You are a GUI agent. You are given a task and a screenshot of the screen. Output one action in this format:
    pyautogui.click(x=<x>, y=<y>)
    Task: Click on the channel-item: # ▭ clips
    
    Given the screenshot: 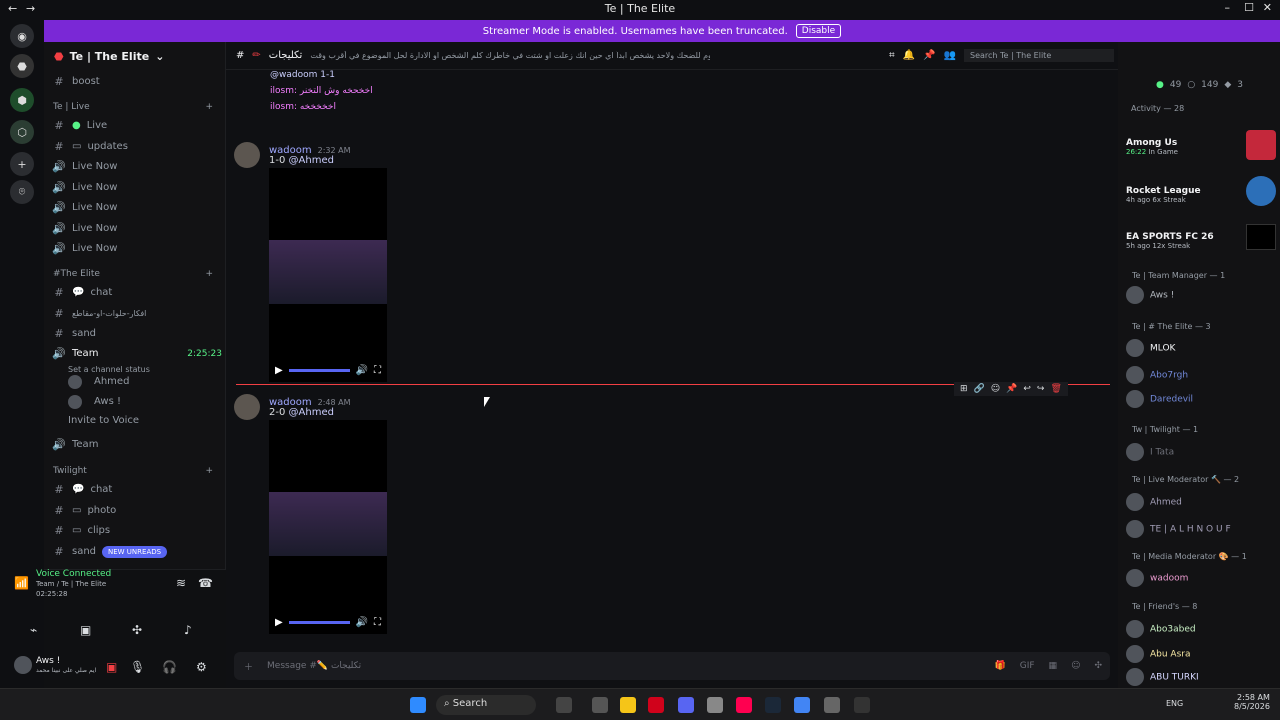 What is the action you would take?
    pyautogui.click(x=137, y=530)
    